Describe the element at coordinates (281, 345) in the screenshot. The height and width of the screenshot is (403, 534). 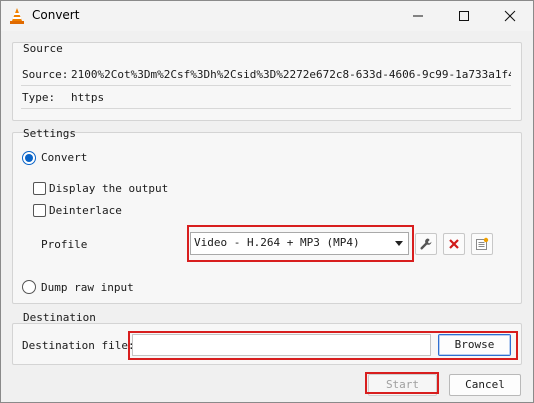
I see `destination-file-input` at that location.